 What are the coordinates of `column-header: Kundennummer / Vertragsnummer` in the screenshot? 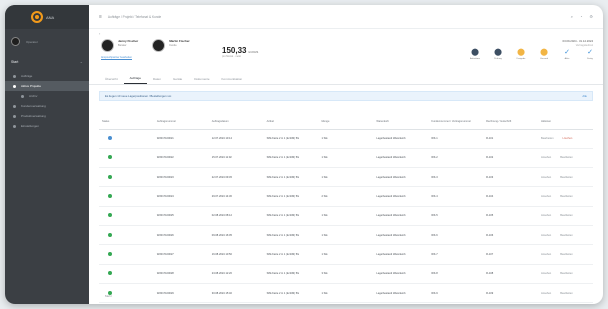 It's located at (456, 122).